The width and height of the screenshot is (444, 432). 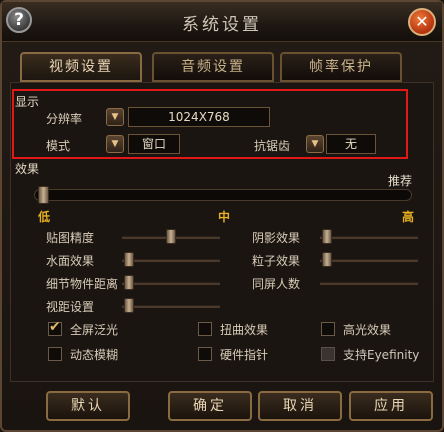 I want to click on specular-effect-label: 高光效果, so click(x=367, y=330).